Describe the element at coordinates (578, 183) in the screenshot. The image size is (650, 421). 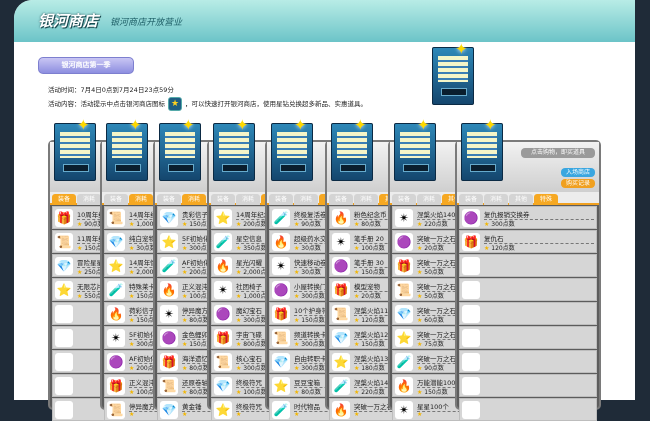
I see `purchase-record-button: 购买记录` at that location.